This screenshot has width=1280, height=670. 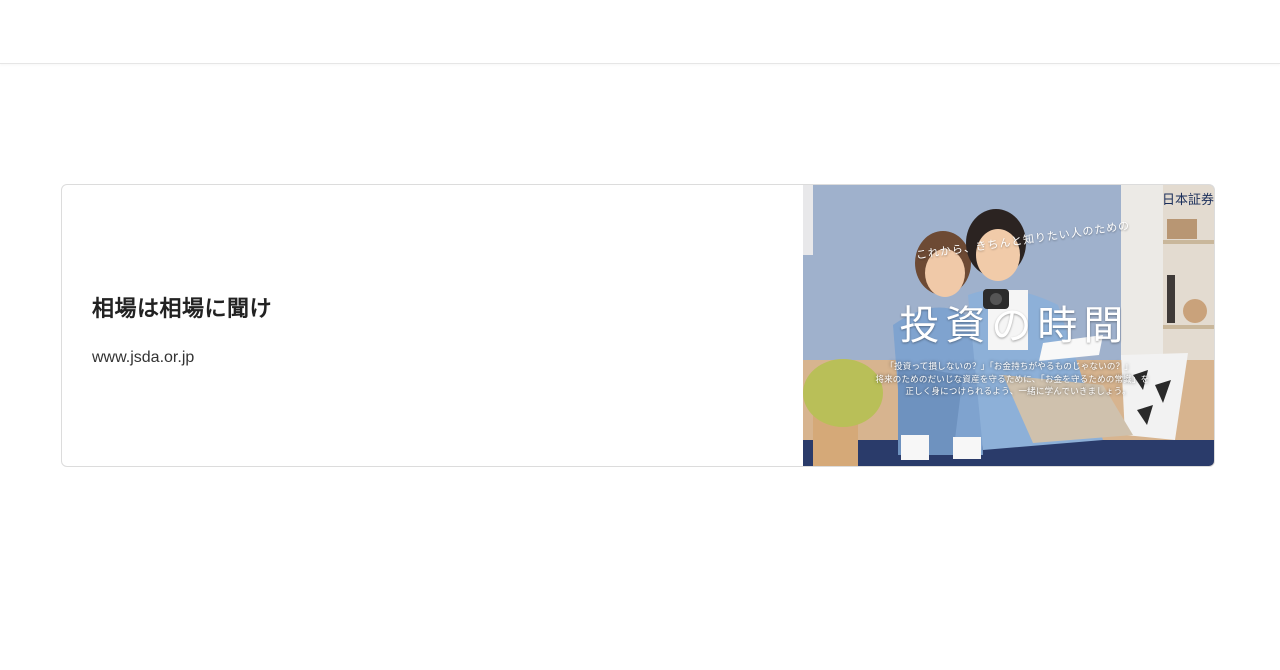 What do you see at coordinates (1018, 392) in the screenshot?
I see `thumbnail-caption-line-3: 正しく身につけられるよう、一緒に学んでいきましょう。` at bounding box center [1018, 392].